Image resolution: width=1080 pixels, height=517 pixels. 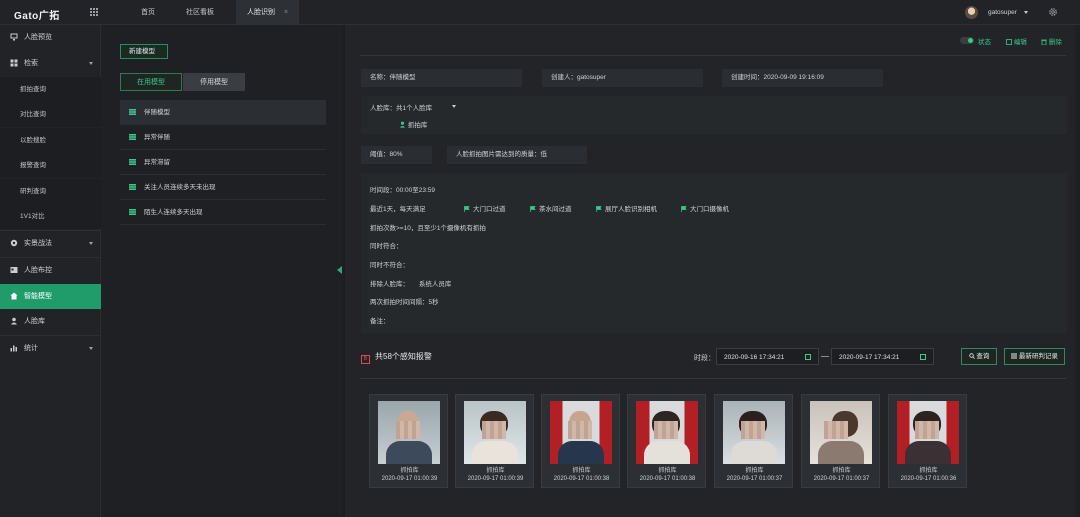 What do you see at coordinates (214, 82) in the screenshot?
I see `tab-disabled-models: 停用模型` at bounding box center [214, 82].